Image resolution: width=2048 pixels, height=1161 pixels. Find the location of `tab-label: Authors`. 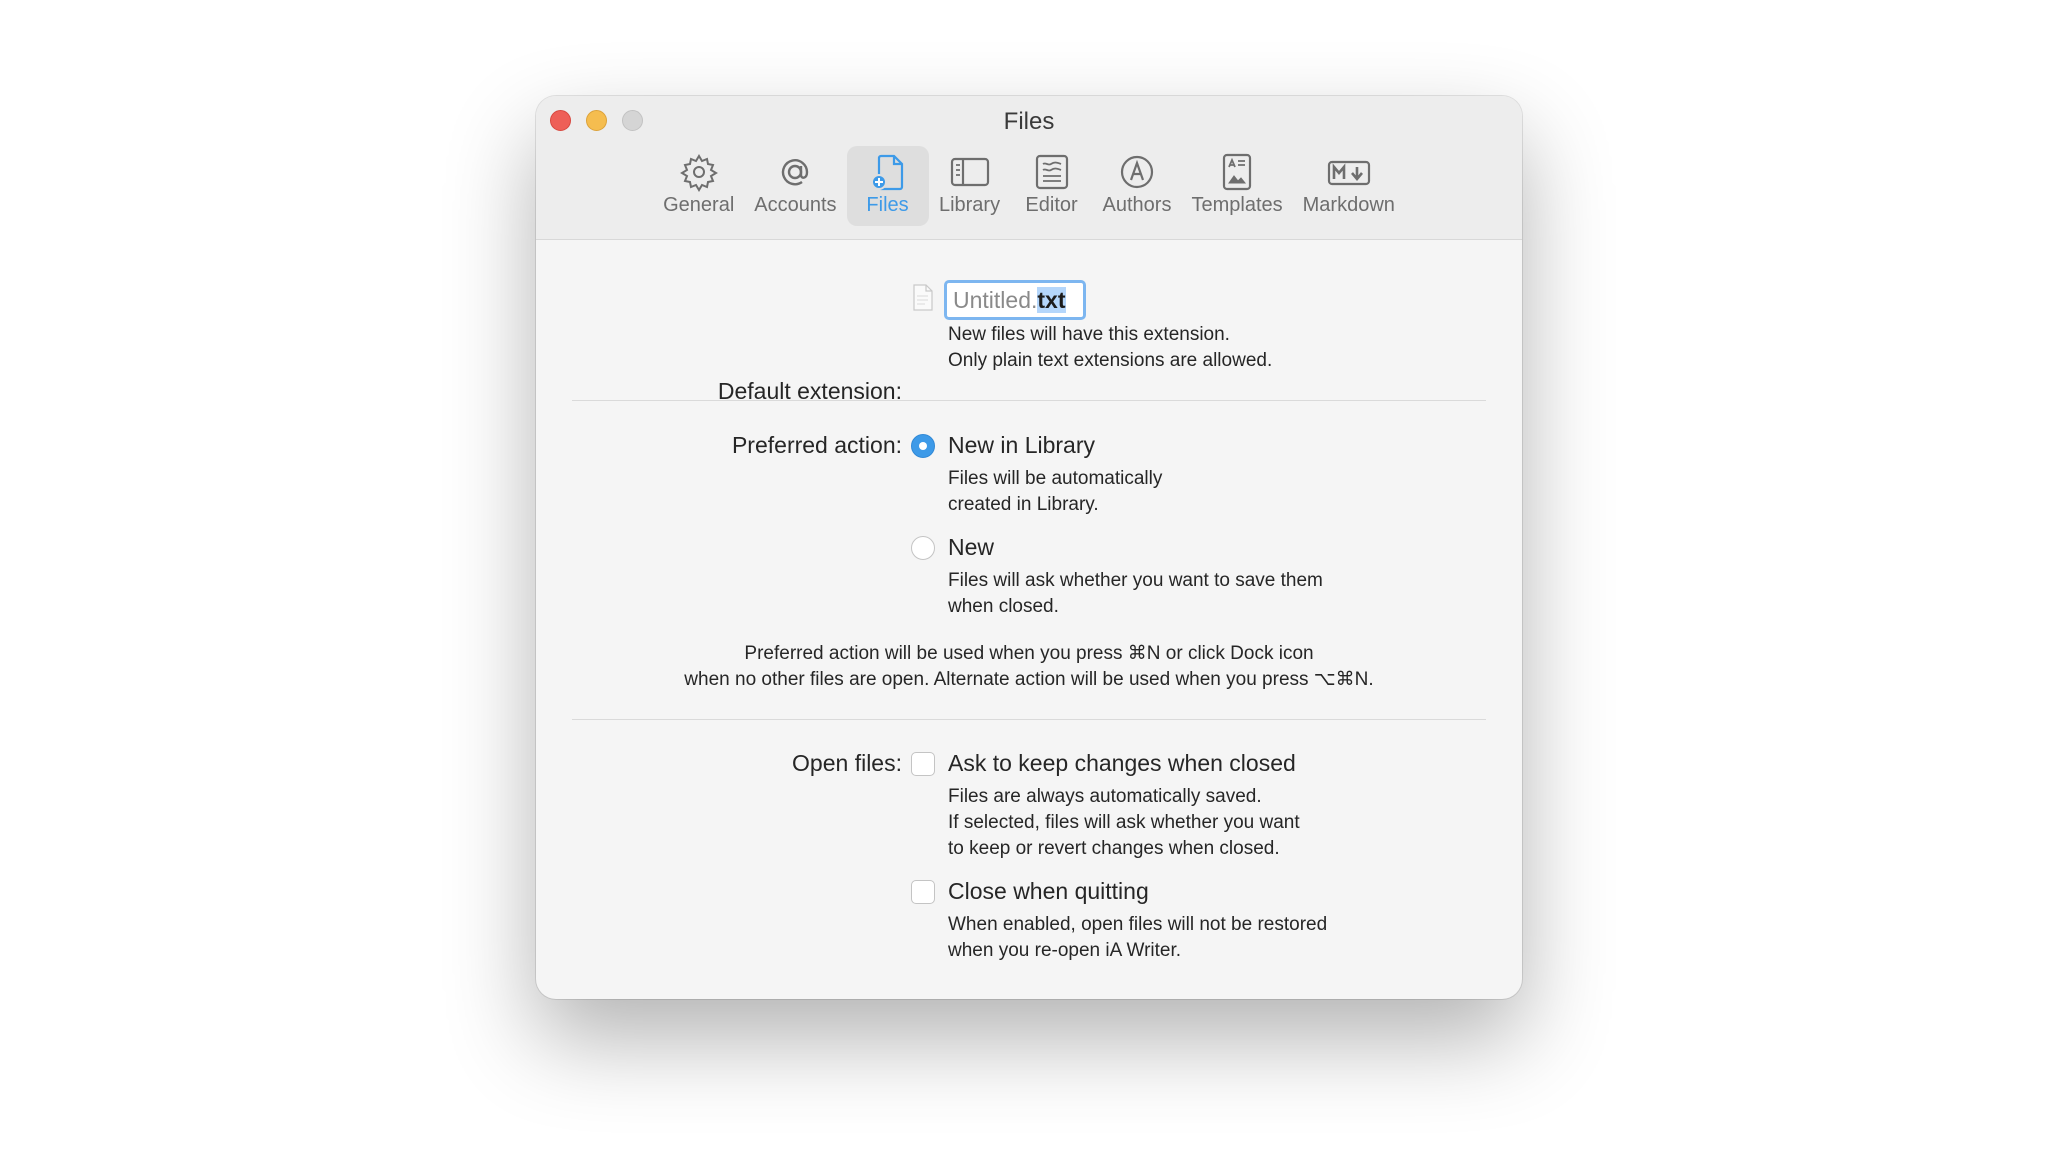

tab-label: Authors is located at coordinates (1137, 205).